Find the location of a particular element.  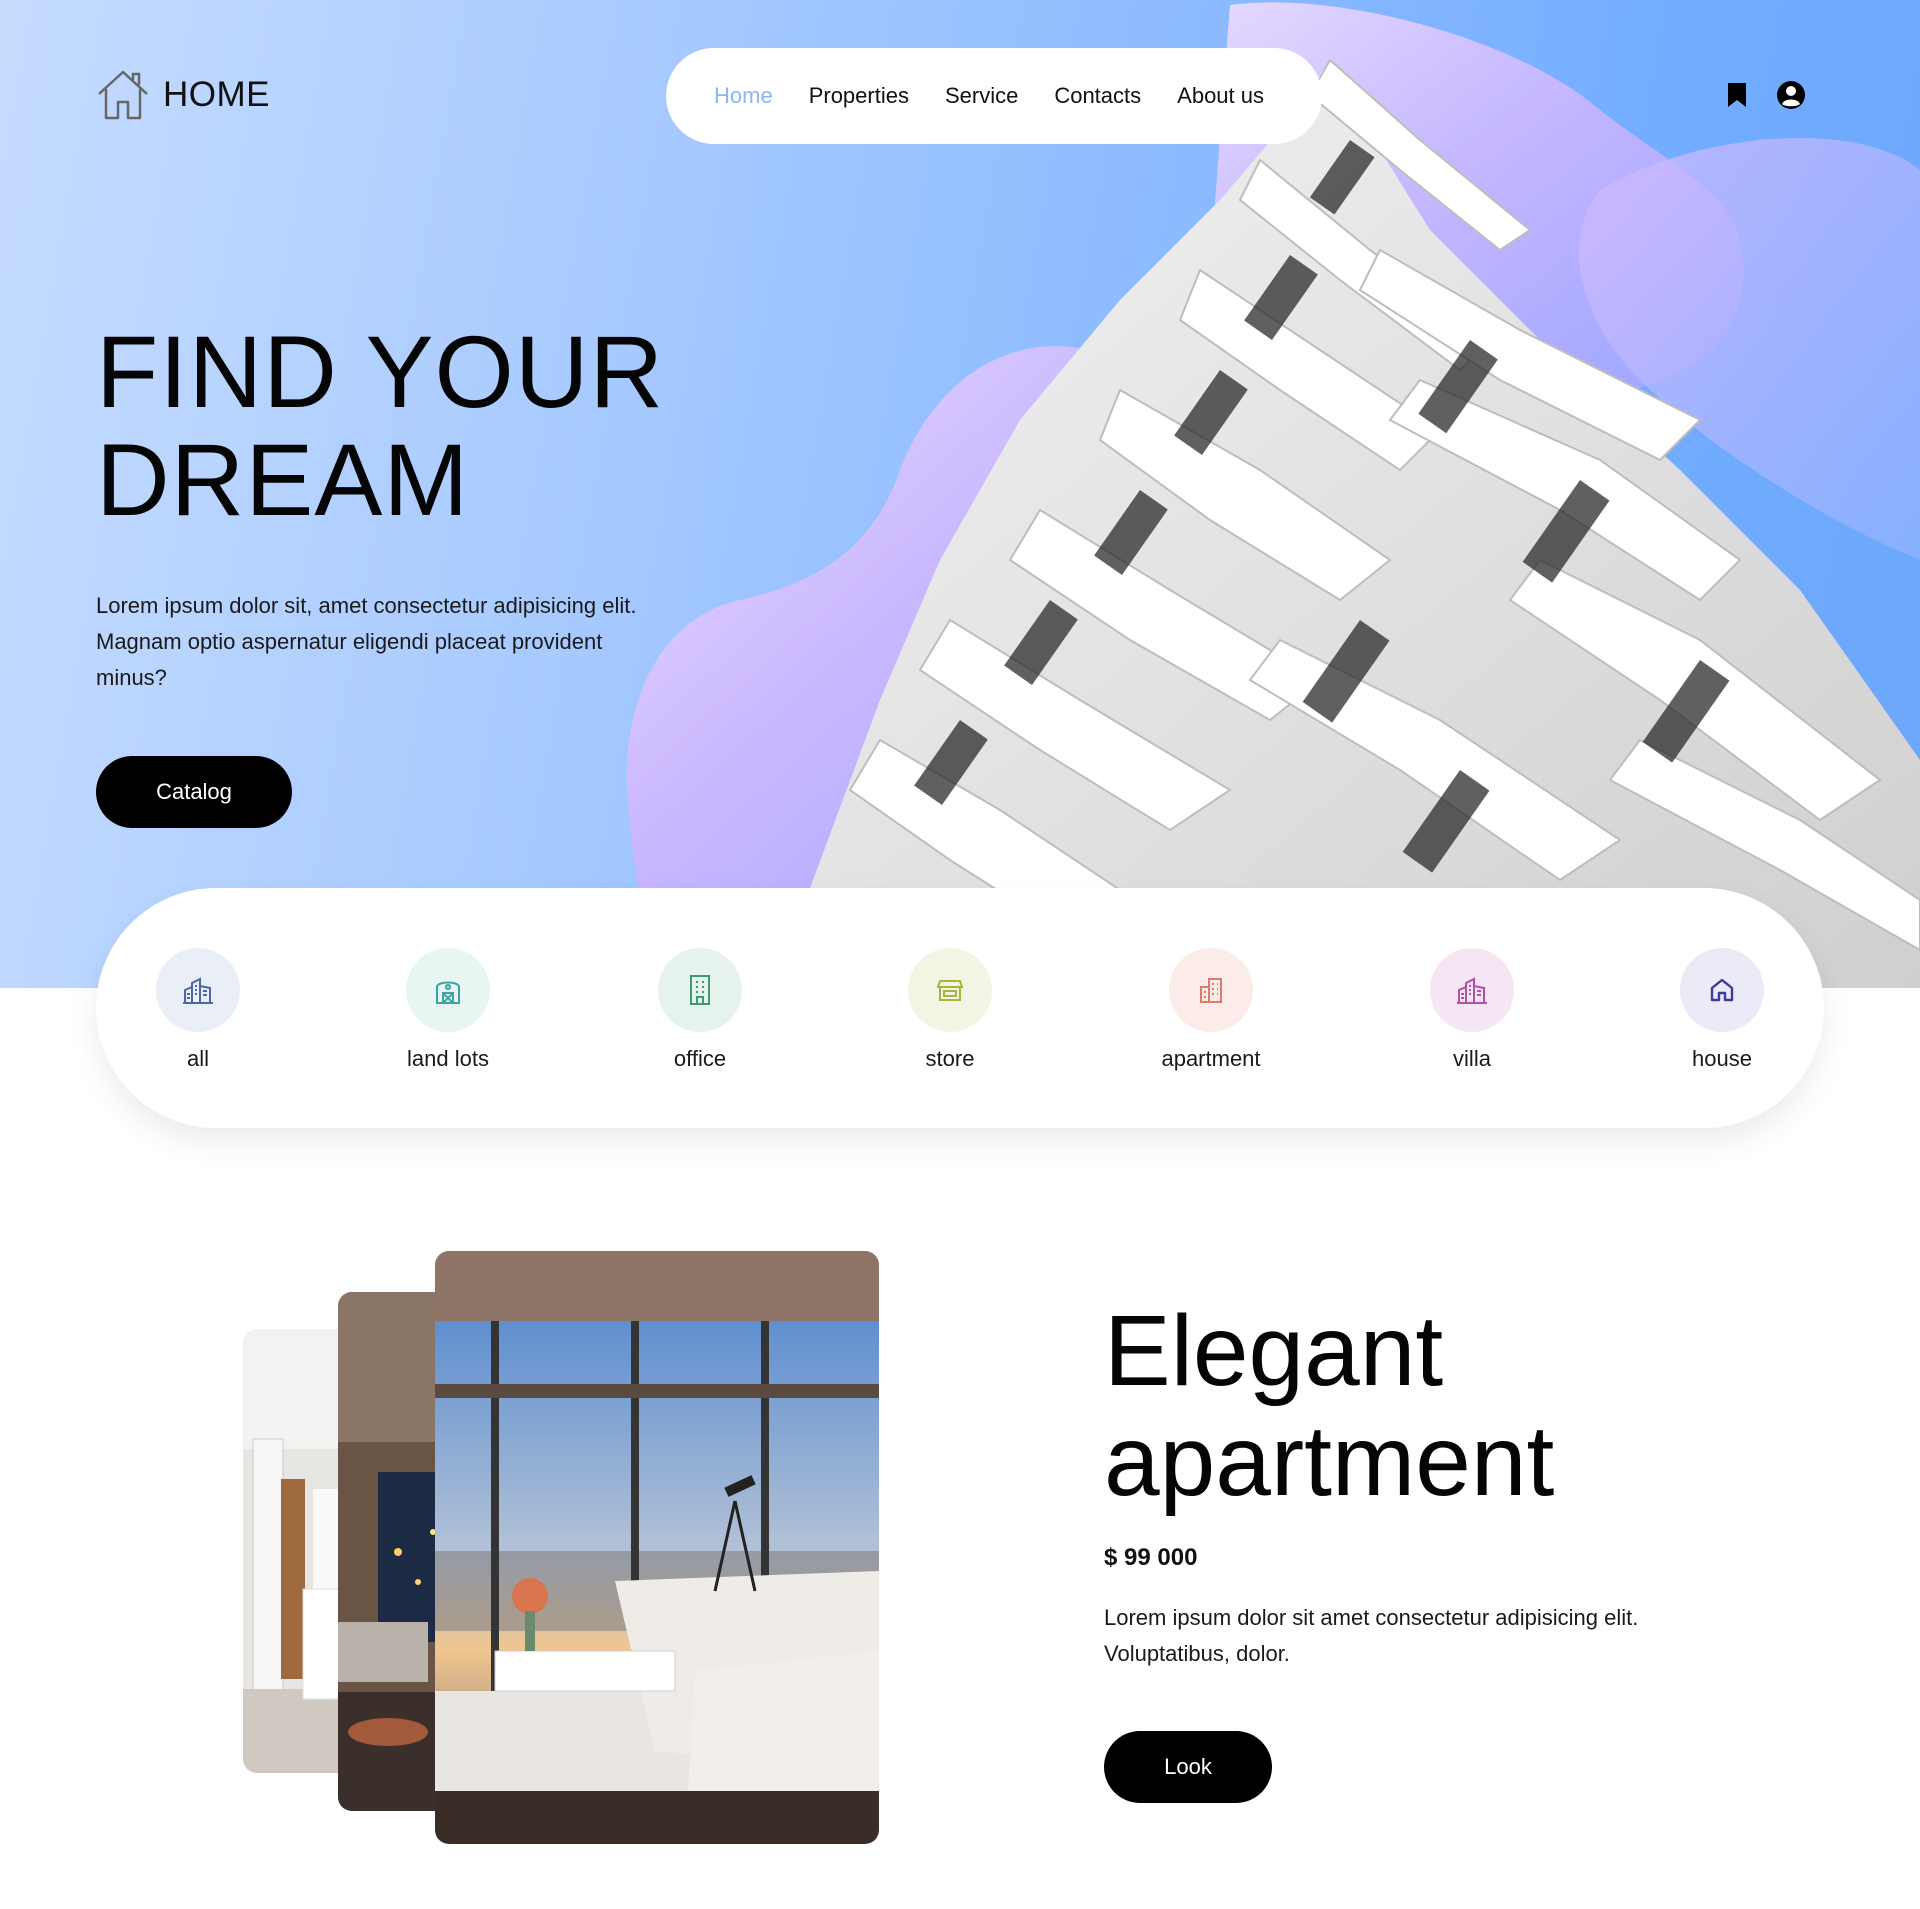

category-label: apartment is located at coordinates (1211, 1058).